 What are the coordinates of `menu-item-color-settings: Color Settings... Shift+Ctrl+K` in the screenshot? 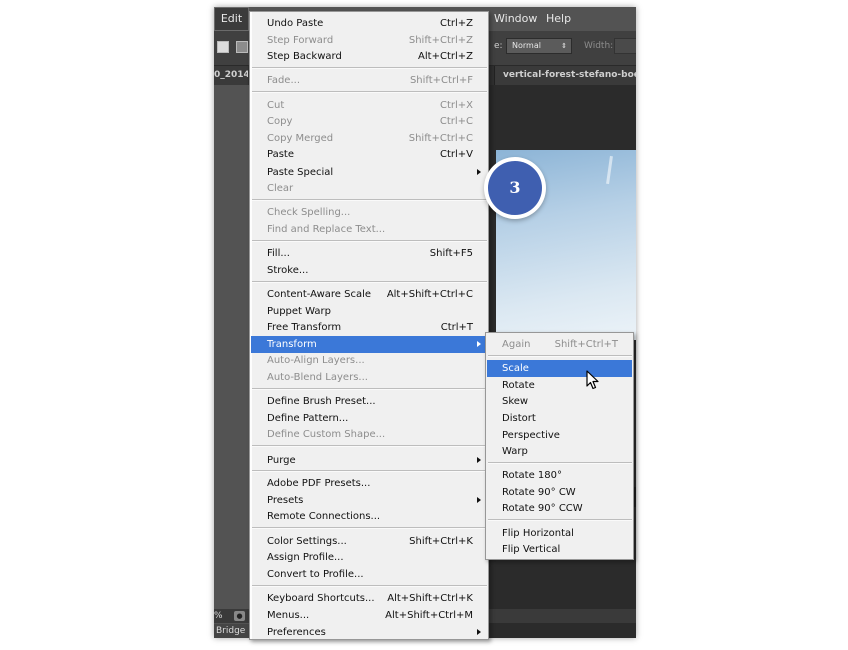 It's located at (369, 541).